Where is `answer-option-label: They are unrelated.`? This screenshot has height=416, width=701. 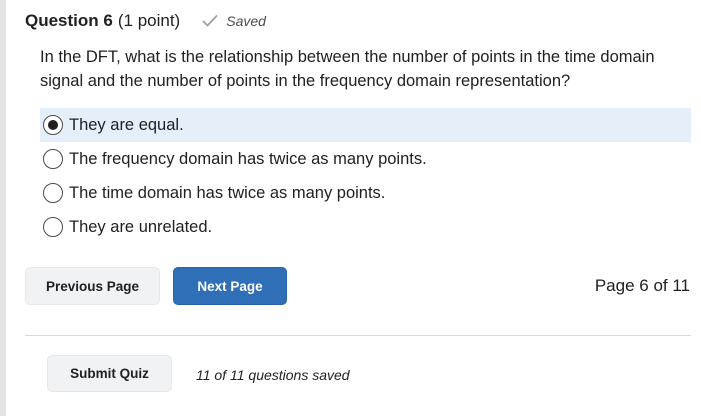
answer-option-label: They are unrelated. is located at coordinates (141, 226).